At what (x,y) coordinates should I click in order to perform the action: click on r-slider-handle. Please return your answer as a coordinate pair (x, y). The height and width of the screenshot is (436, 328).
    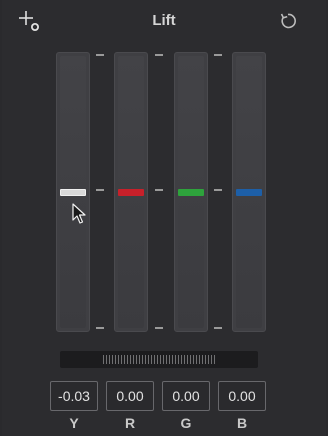
    Looking at the image, I should click on (131, 192).